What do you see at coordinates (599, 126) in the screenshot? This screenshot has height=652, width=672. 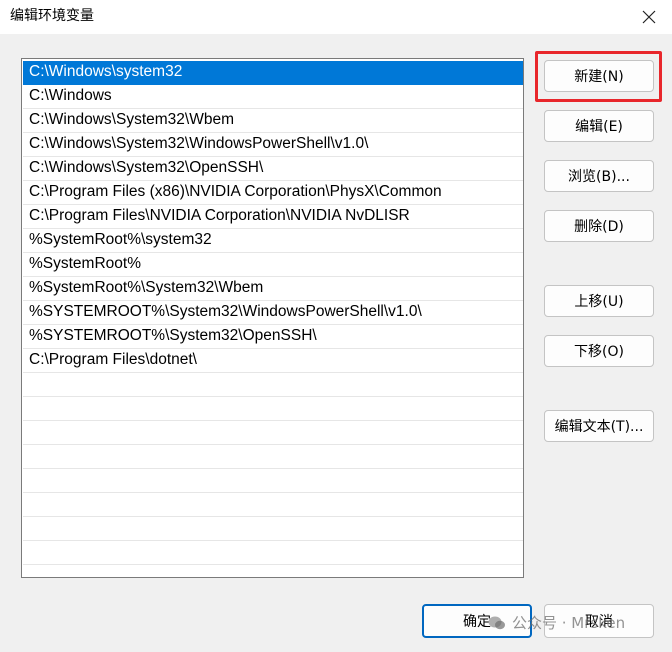 I see `edit-button: 编辑(E)` at bounding box center [599, 126].